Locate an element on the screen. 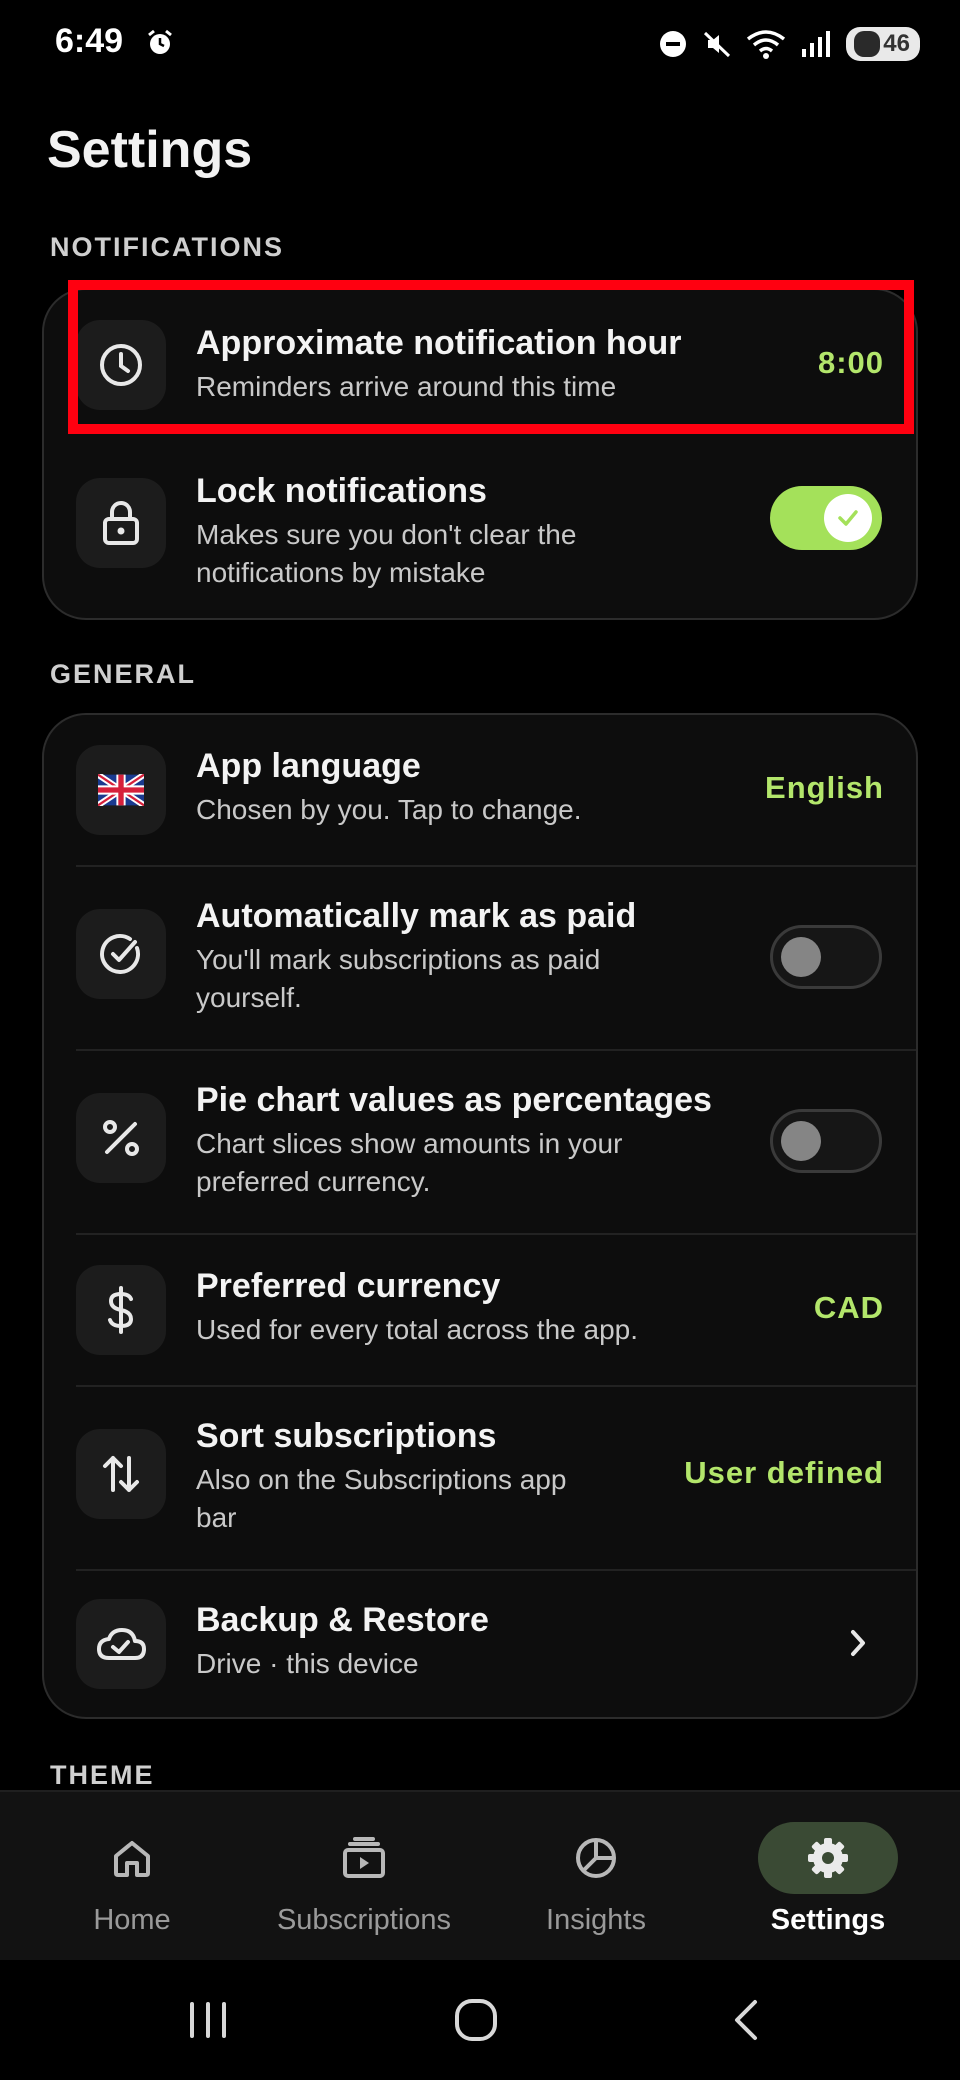  system-navigation is located at coordinates (480, 2020).